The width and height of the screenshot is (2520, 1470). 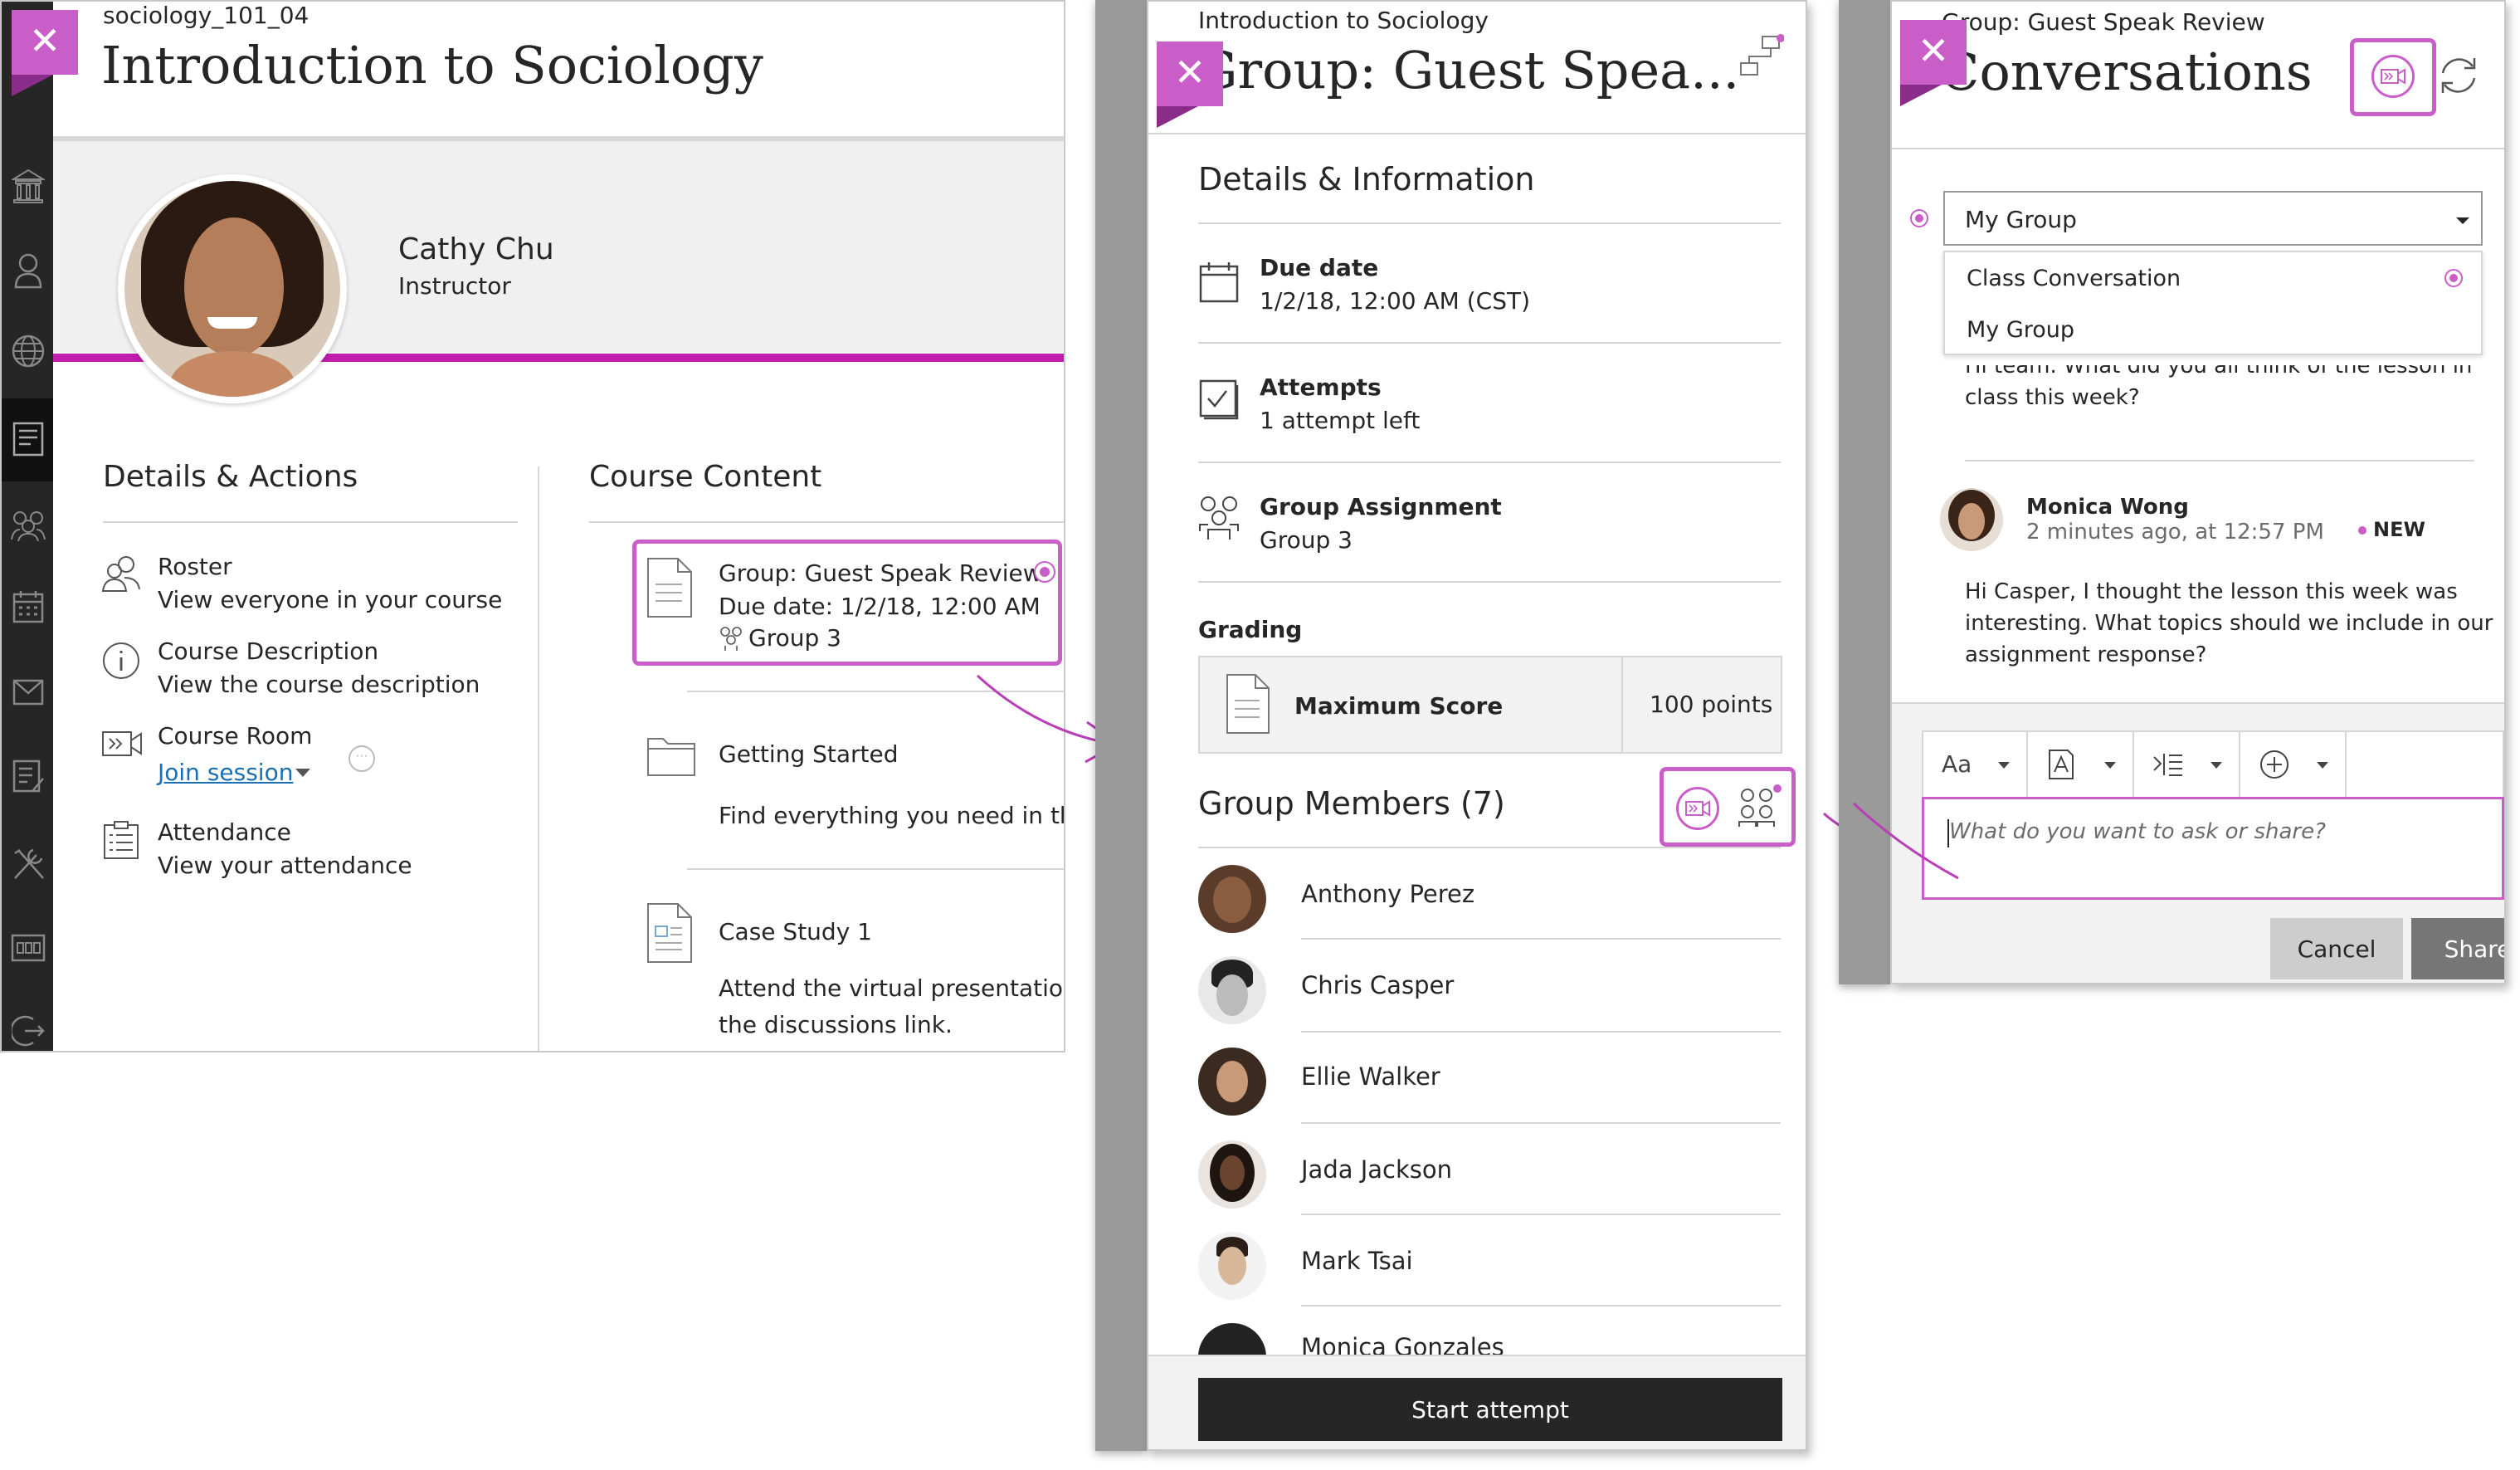 I want to click on indent-button, so click(x=2187, y=764).